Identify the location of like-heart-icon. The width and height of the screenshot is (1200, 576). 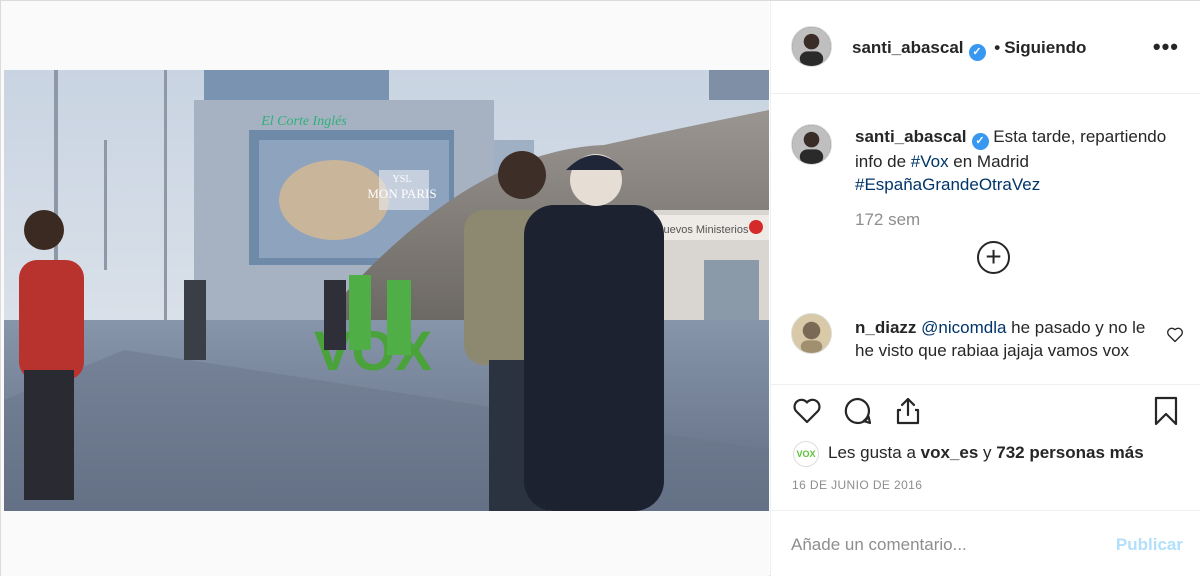
(807, 411).